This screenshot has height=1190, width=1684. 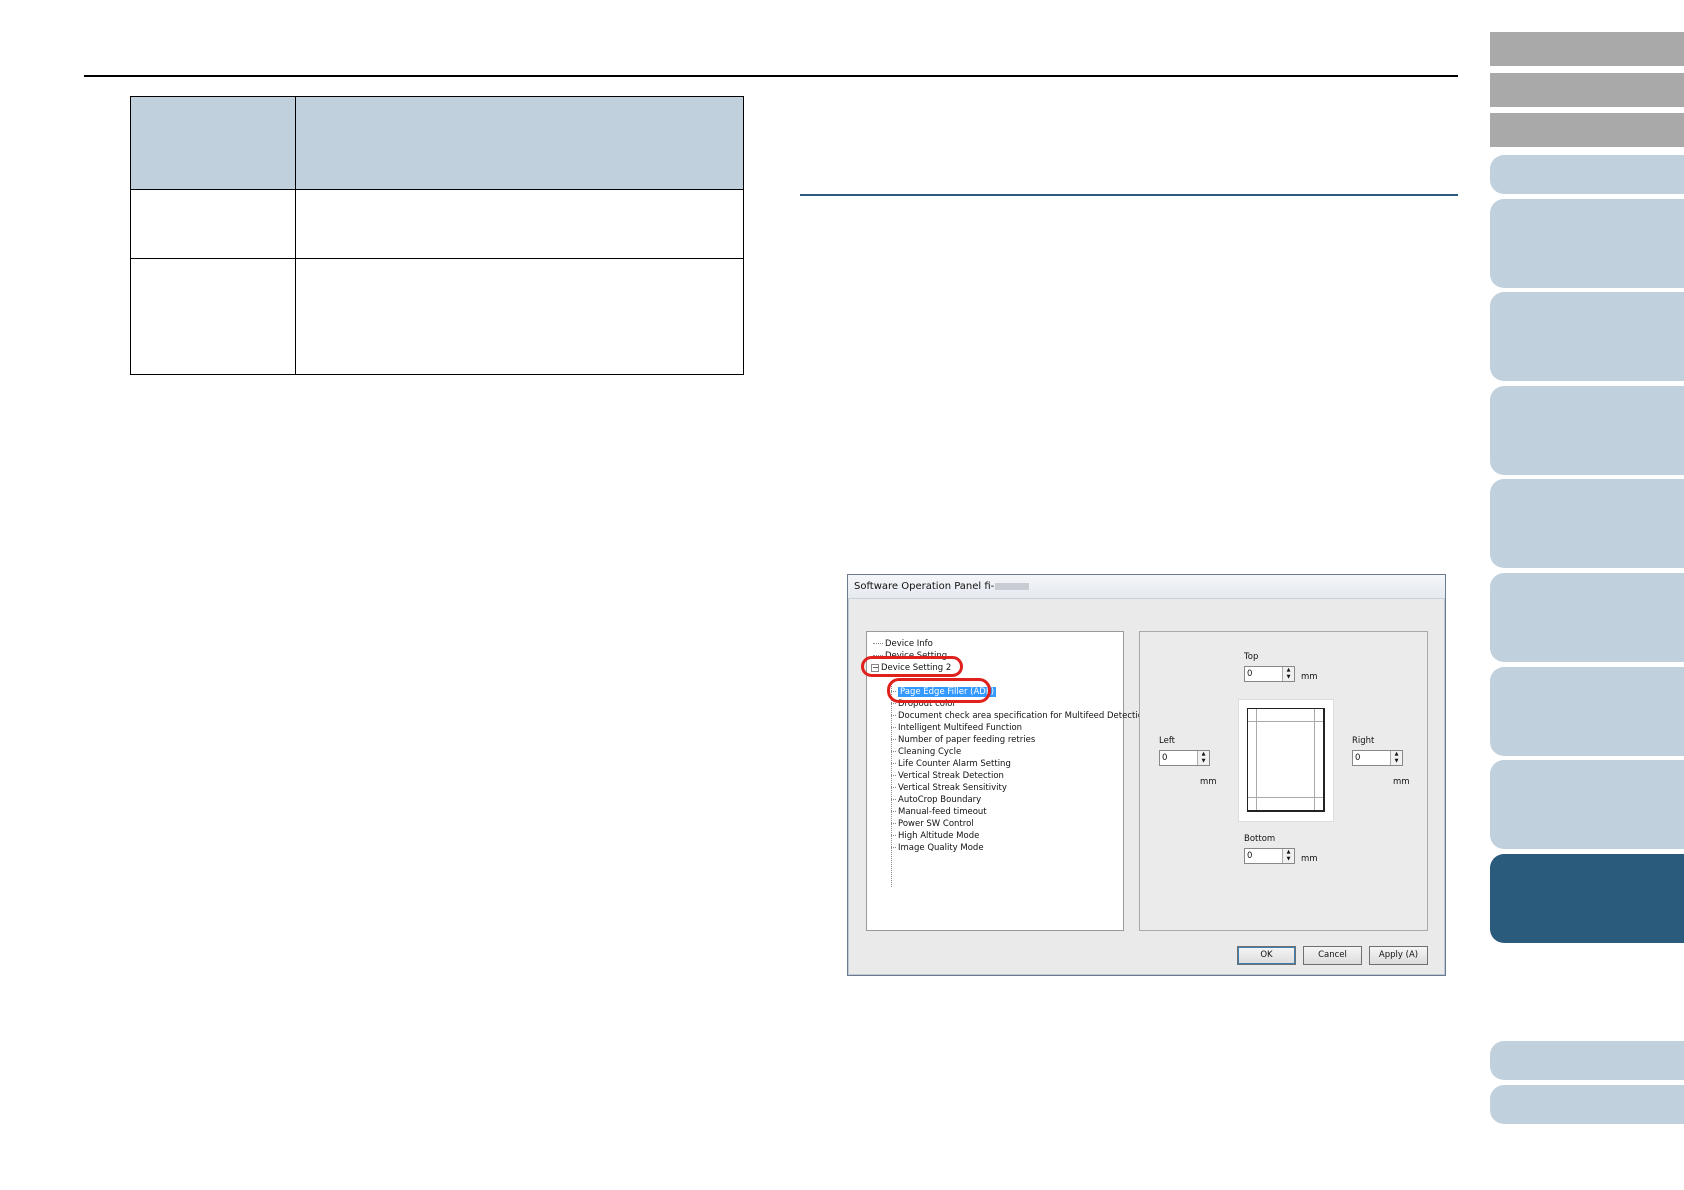 What do you see at coordinates (932, 824) in the screenshot?
I see `tree-item-power-sw-control: Power SW Control` at bounding box center [932, 824].